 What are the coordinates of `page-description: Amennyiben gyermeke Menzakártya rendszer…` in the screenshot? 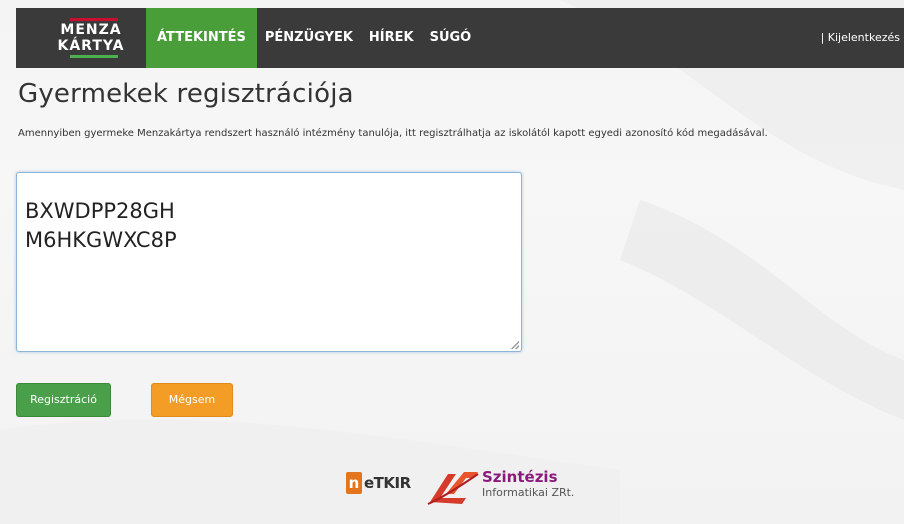 It's located at (393, 133).